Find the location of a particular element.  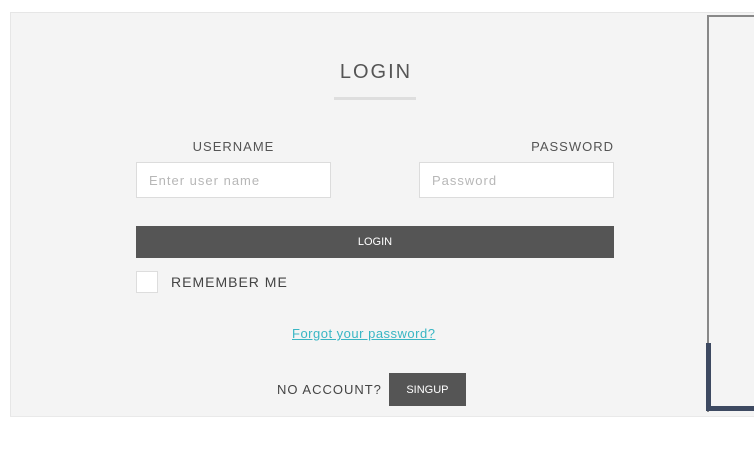

remember-me-row: REMEMBER ME is located at coordinates (212, 282).